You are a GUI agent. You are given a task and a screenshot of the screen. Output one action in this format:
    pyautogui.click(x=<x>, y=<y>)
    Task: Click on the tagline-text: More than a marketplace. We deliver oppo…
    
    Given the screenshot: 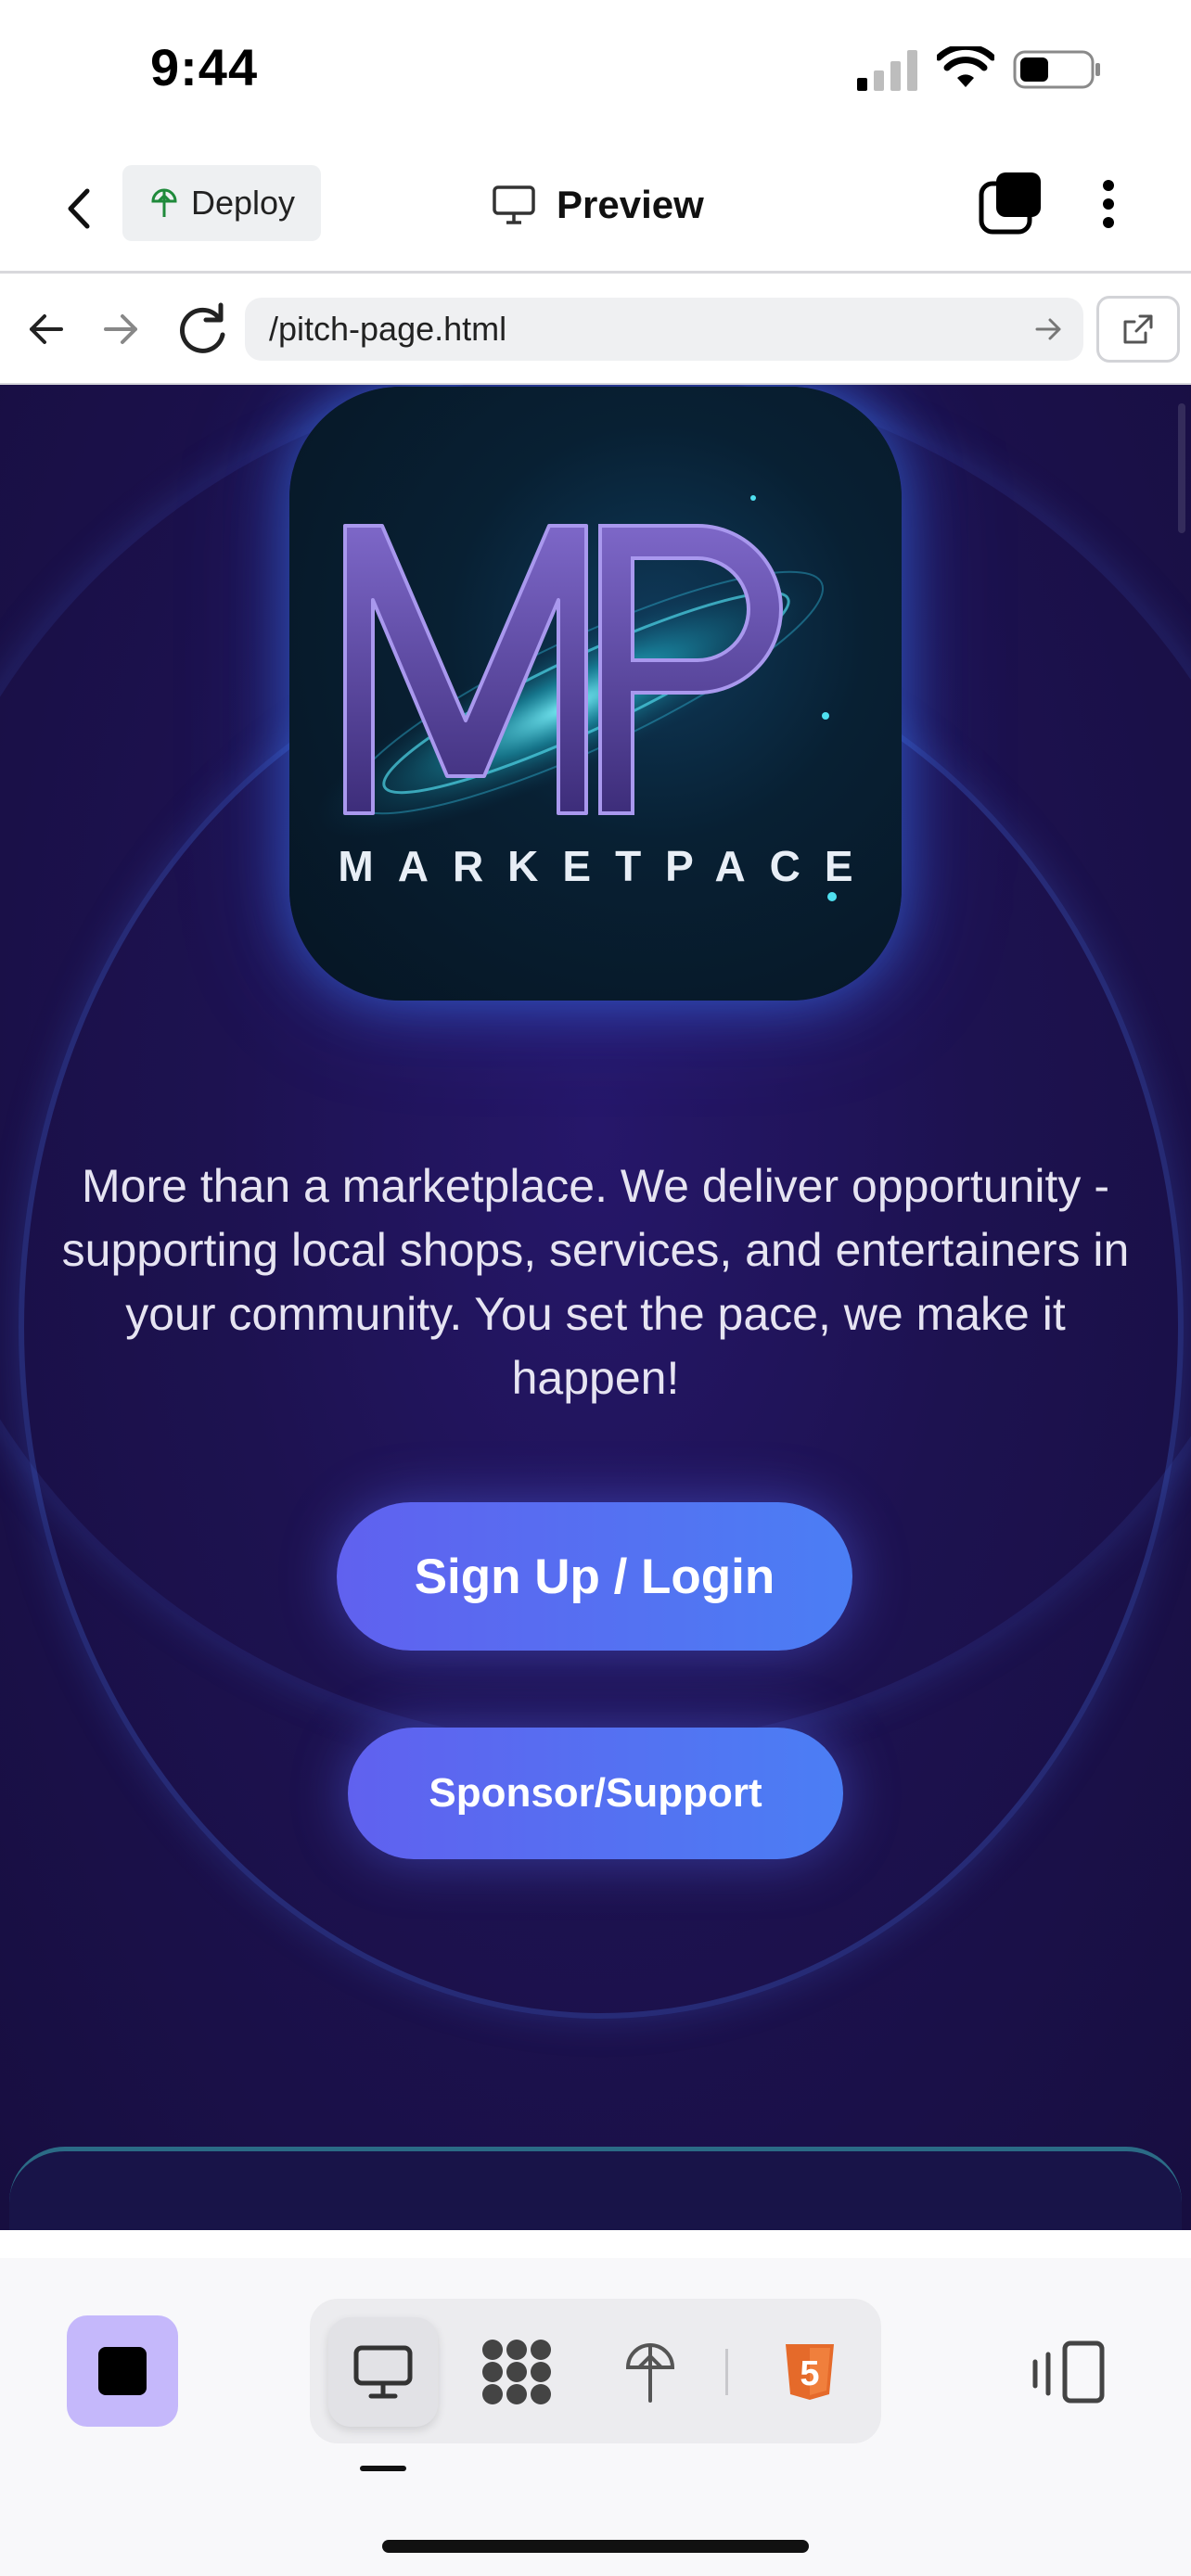 What is the action you would take?
    pyautogui.click(x=595, y=1282)
    